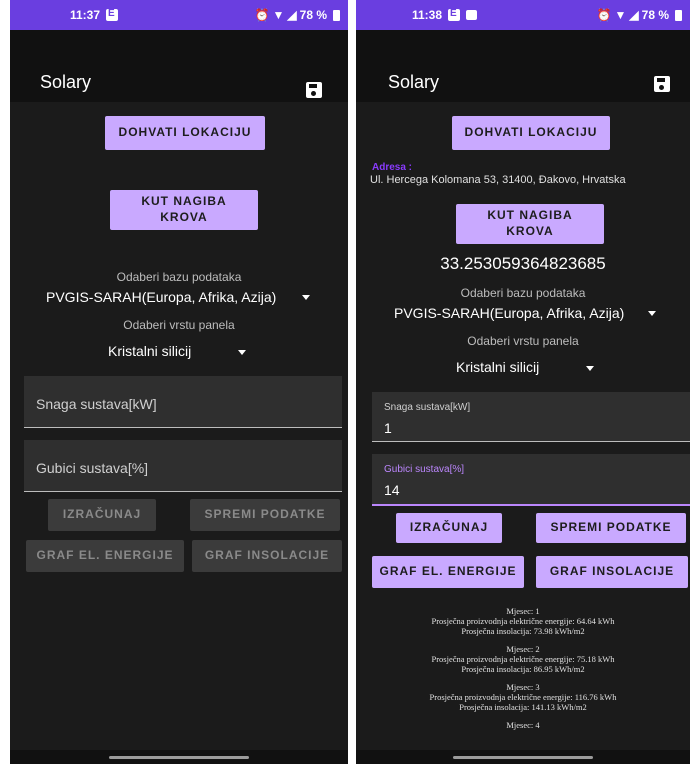  What do you see at coordinates (427, 15) in the screenshot?
I see `status-time: 11:38` at bounding box center [427, 15].